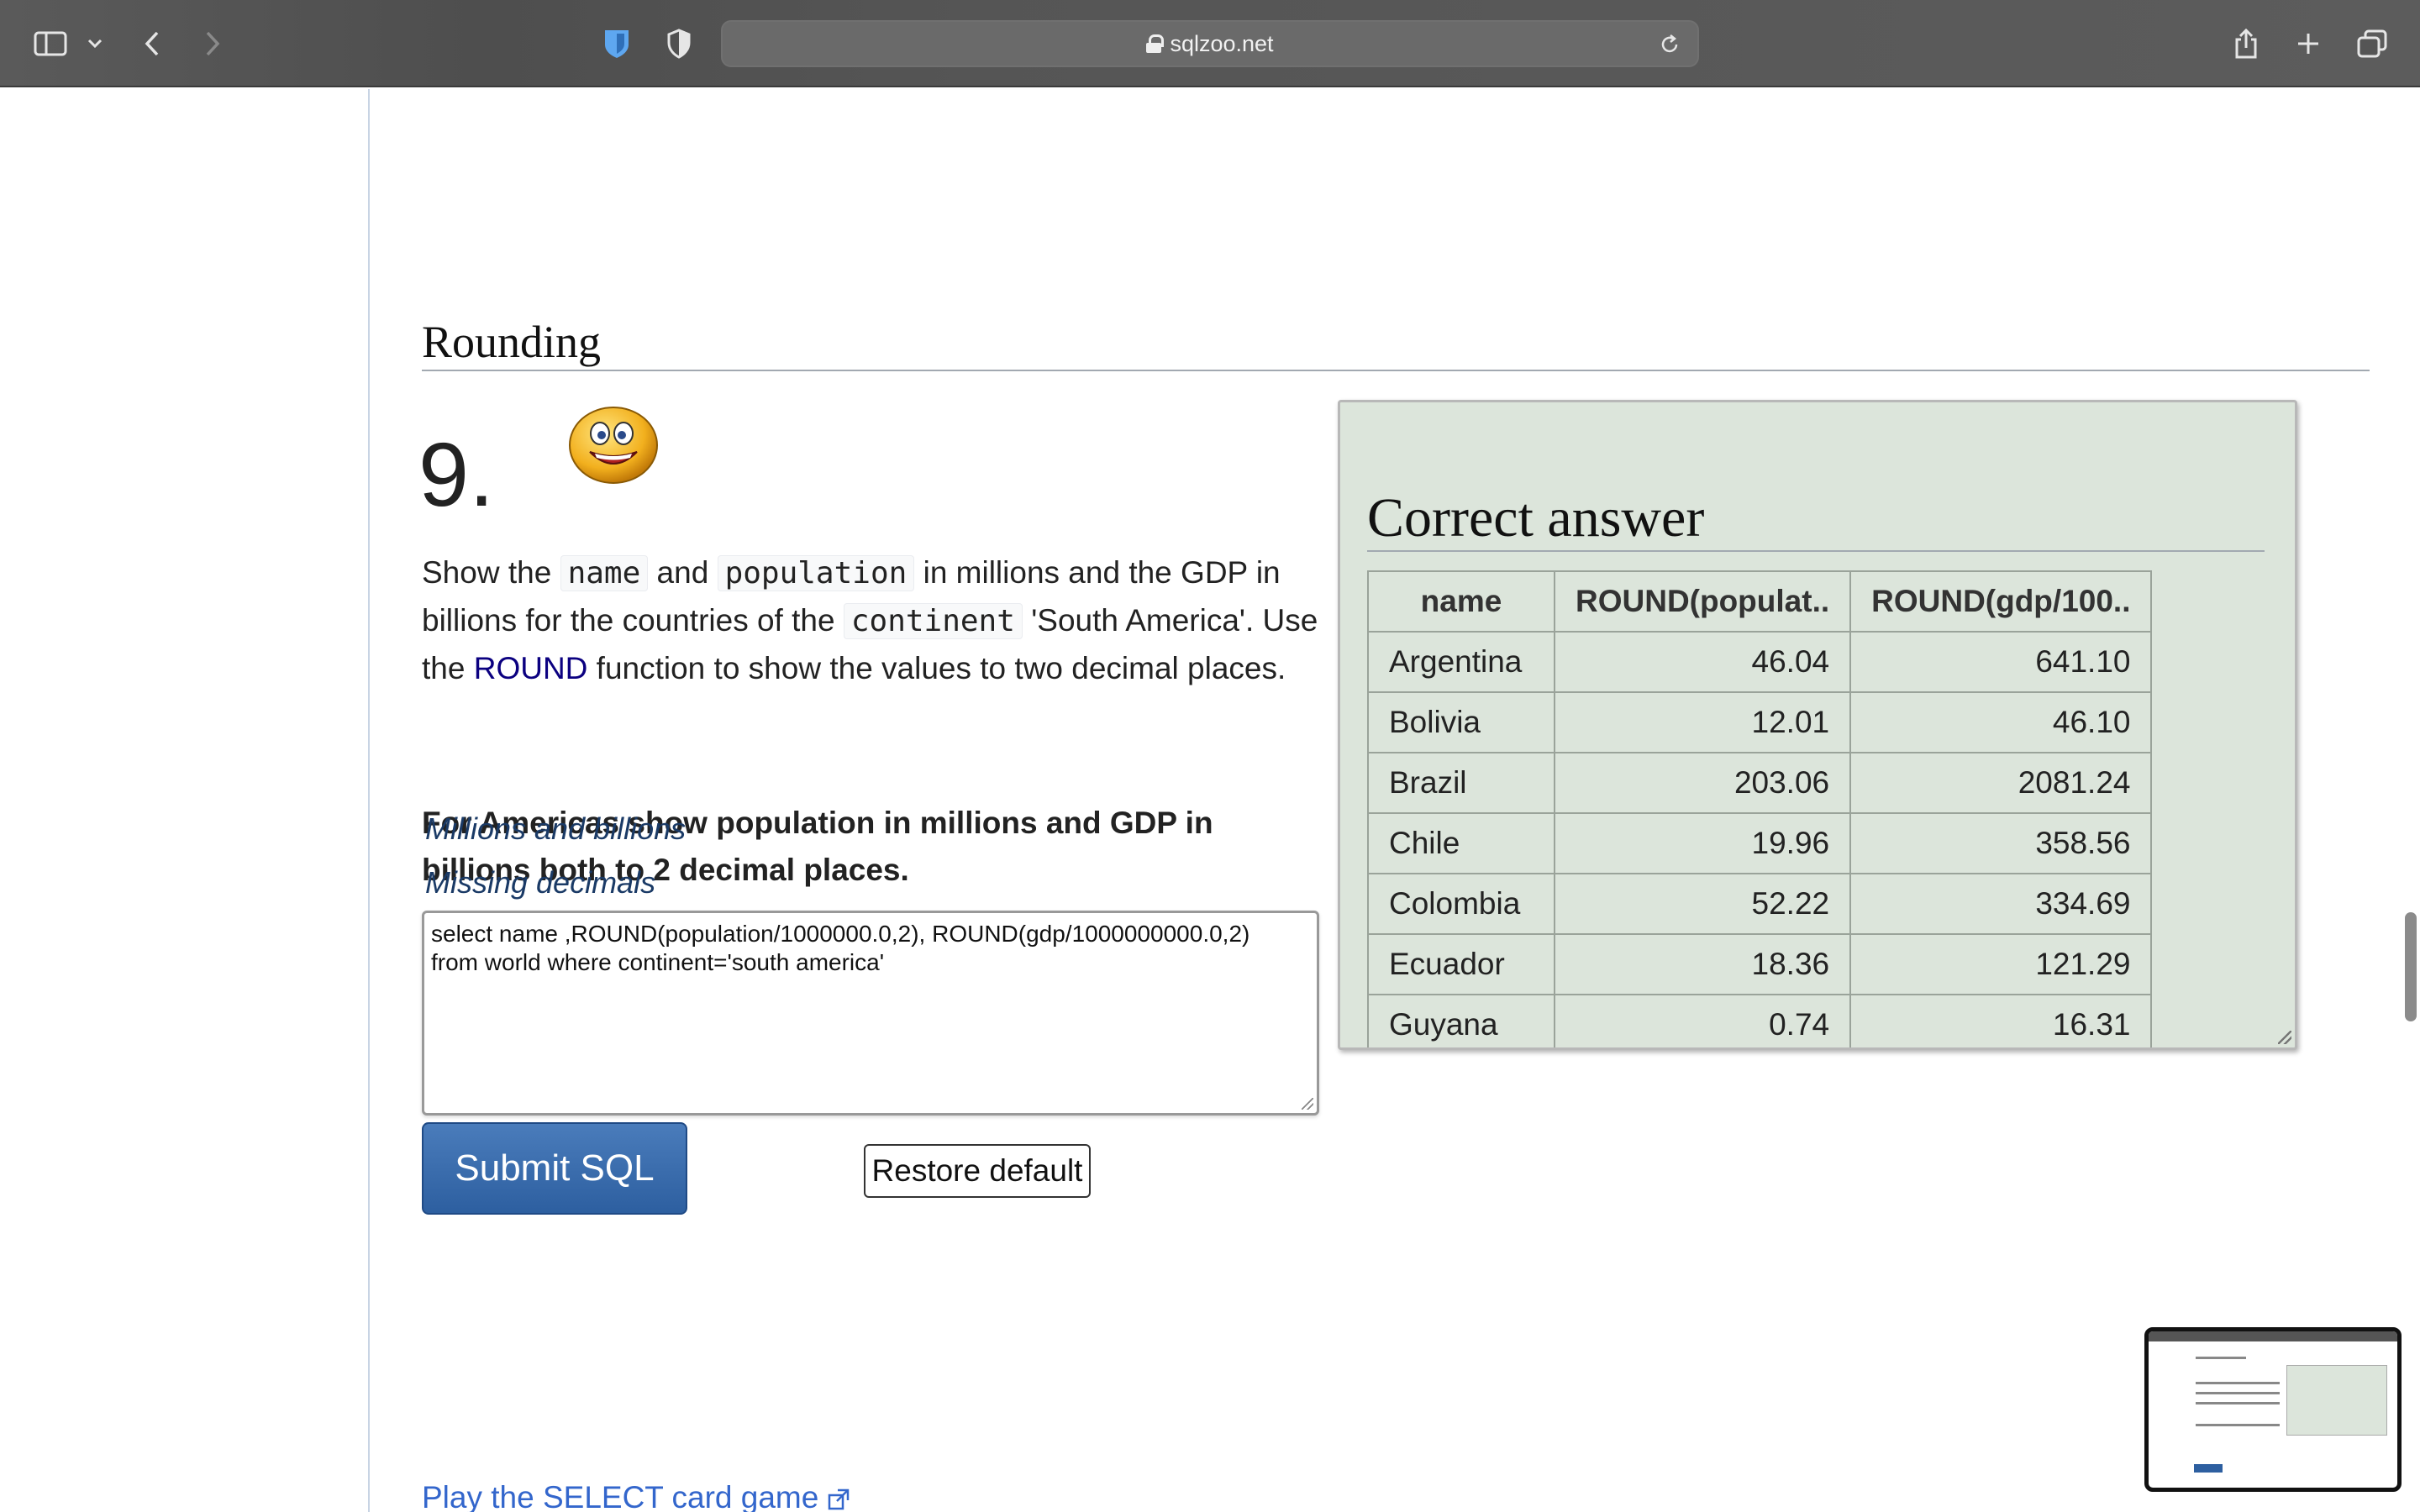  What do you see at coordinates (2001, 783) in the screenshot?
I see `cell-gdp: 2081.24` at bounding box center [2001, 783].